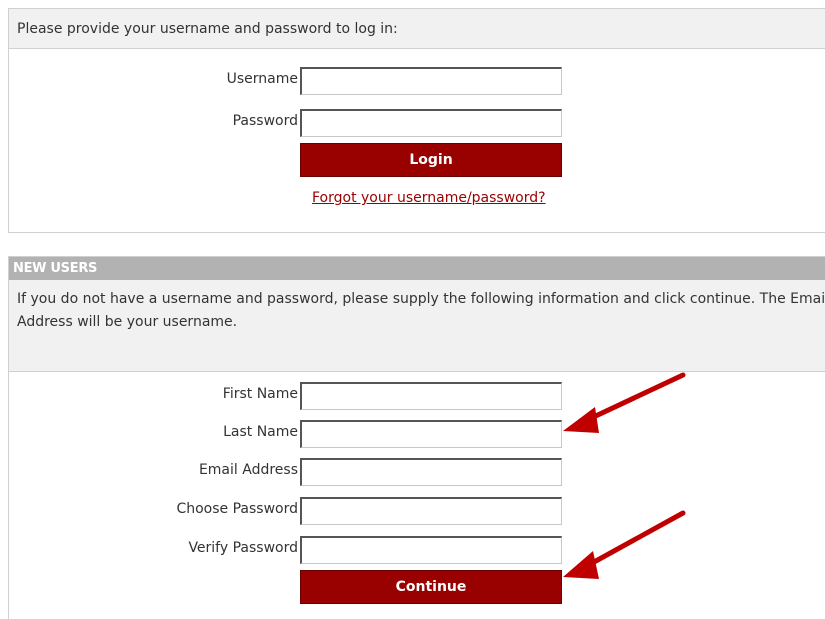  Describe the element at coordinates (431, 160) in the screenshot. I see `login-button: Login` at that location.